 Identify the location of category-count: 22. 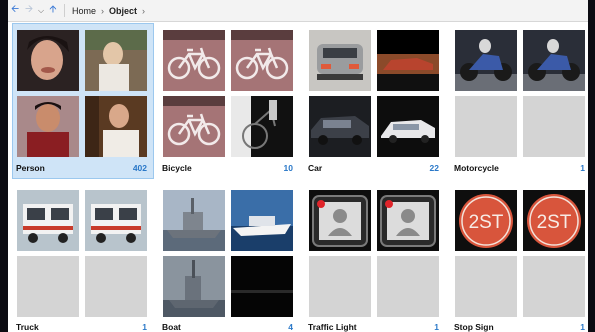
(434, 168).